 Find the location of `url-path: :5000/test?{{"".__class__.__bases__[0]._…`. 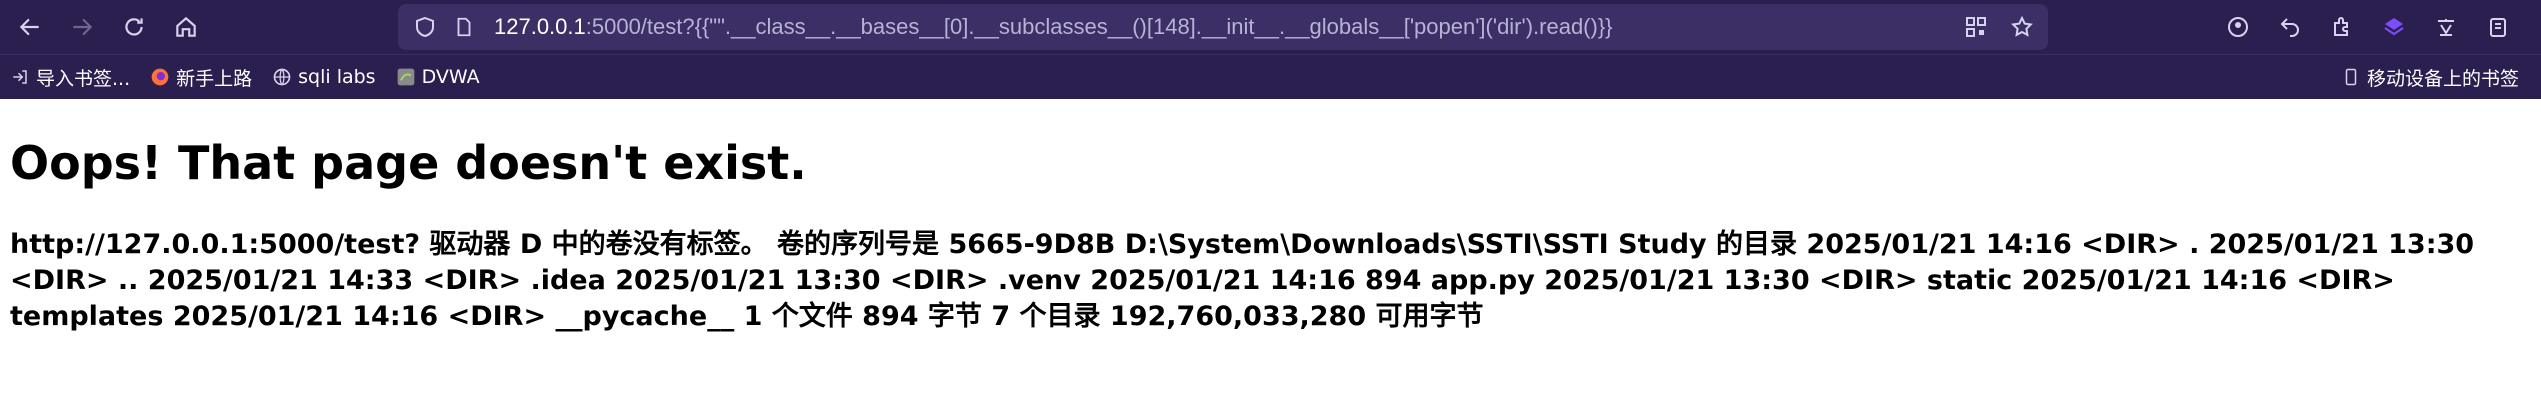

url-path: :5000/test?{{"".__class__.__bases__[0]._… is located at coordinates (1099, 26).